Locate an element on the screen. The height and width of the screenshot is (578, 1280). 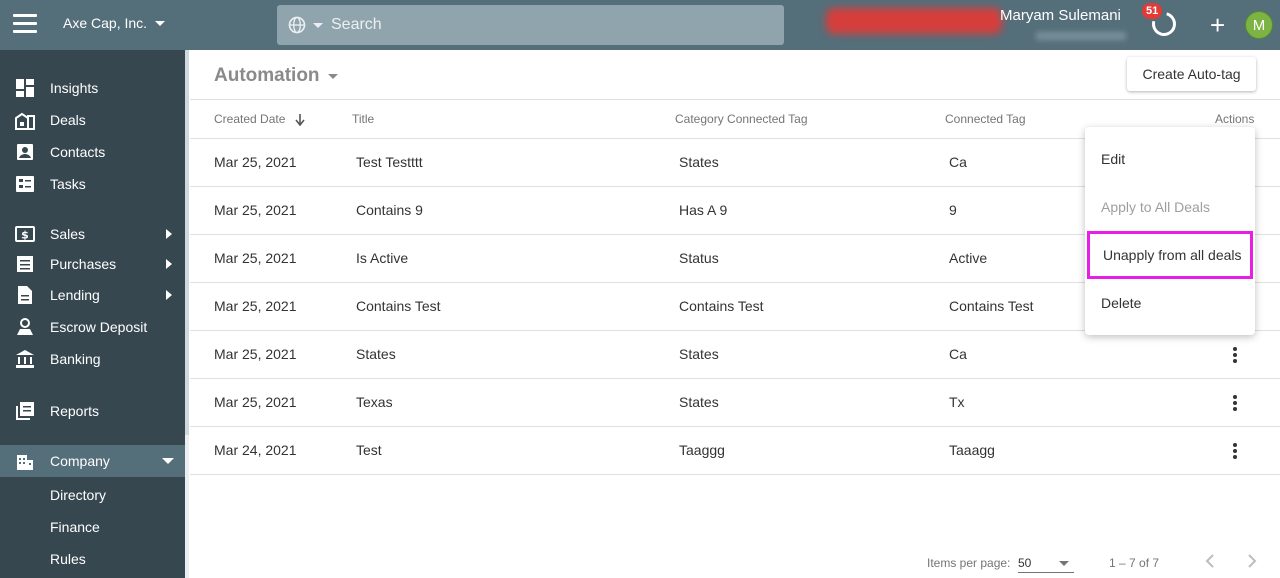
column-created-date: Created Date is located at coordinates (259, 119).